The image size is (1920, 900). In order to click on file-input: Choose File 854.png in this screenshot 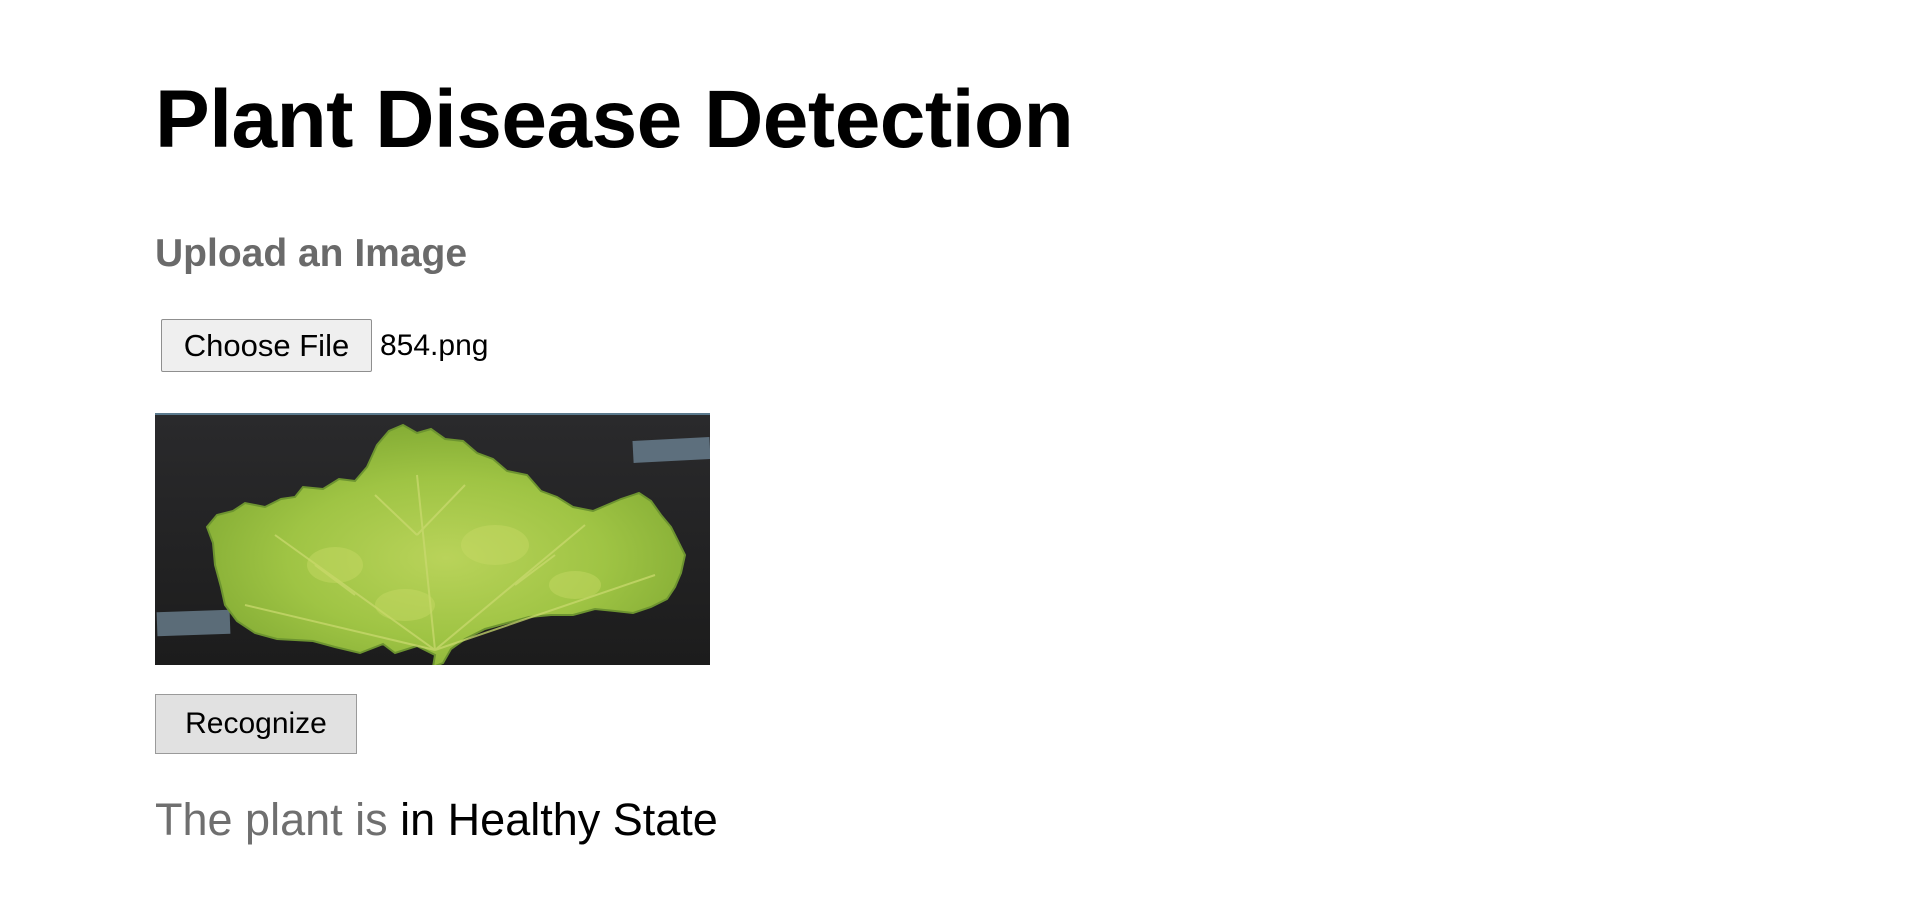, I will do `click(324, 345)`.